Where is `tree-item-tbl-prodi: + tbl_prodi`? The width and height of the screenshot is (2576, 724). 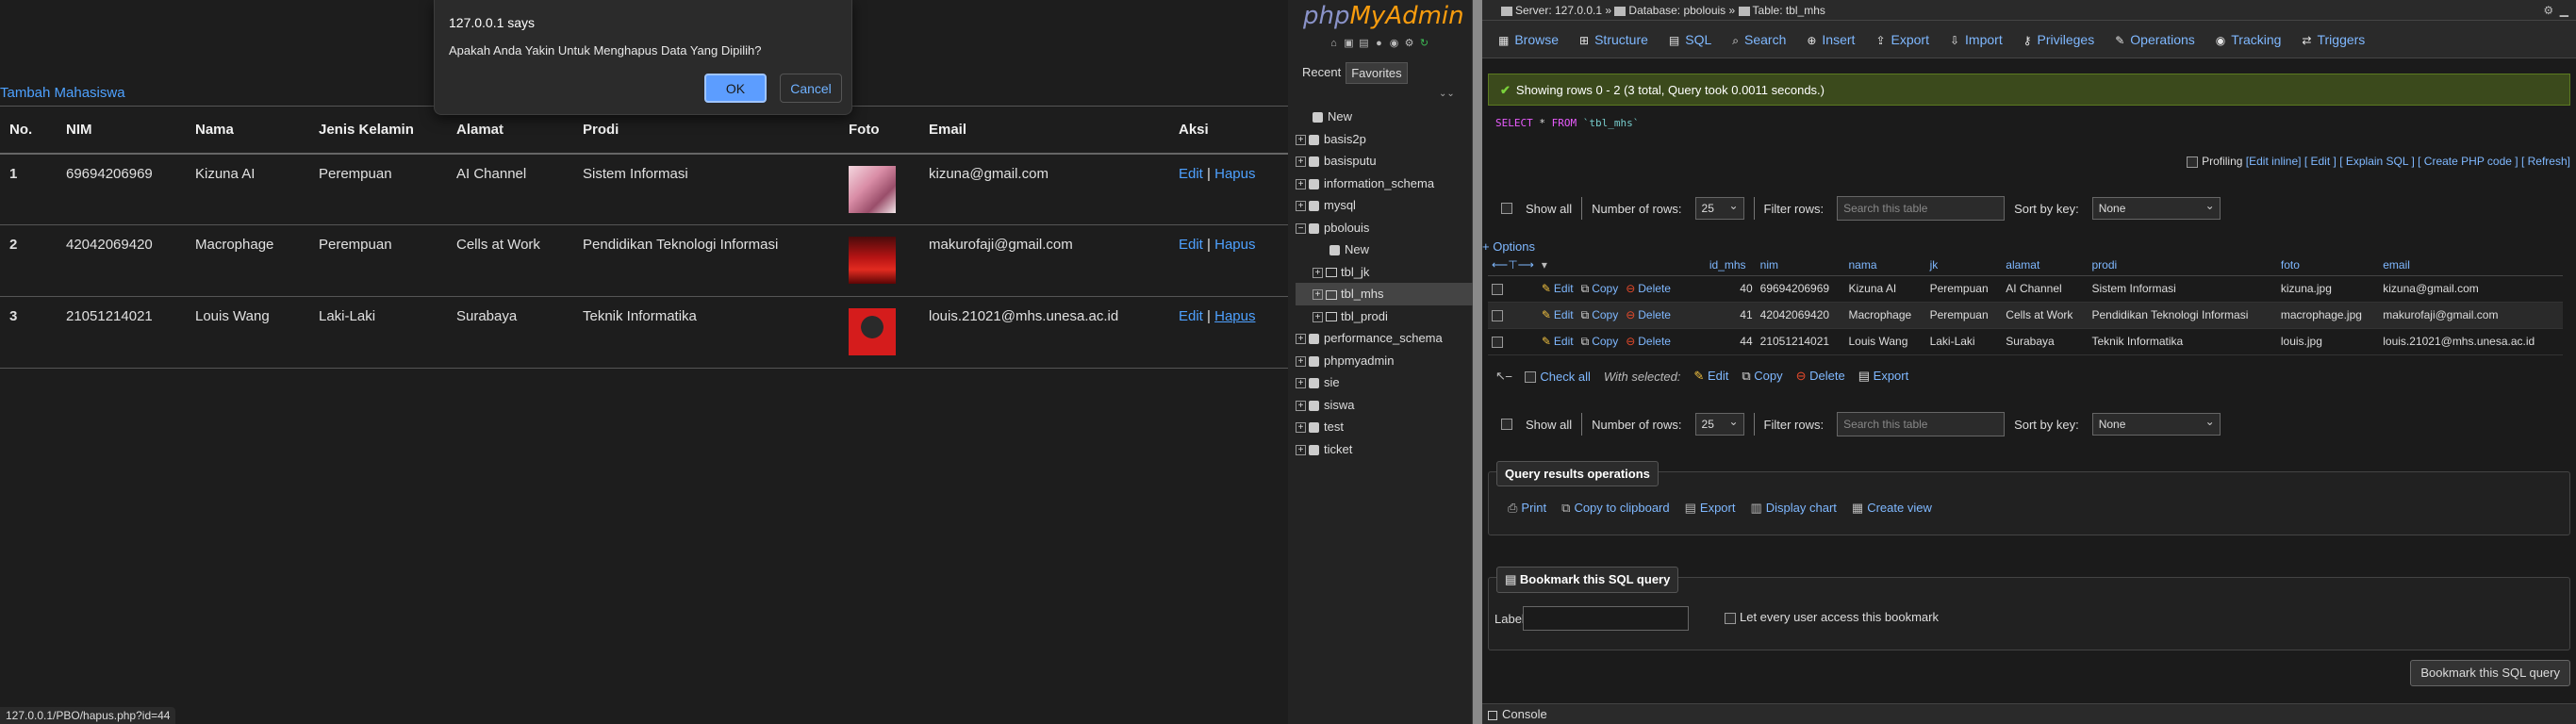
tree-item-tbl-prodi: + tbl_prodi is located at coordinates (1385, 316).